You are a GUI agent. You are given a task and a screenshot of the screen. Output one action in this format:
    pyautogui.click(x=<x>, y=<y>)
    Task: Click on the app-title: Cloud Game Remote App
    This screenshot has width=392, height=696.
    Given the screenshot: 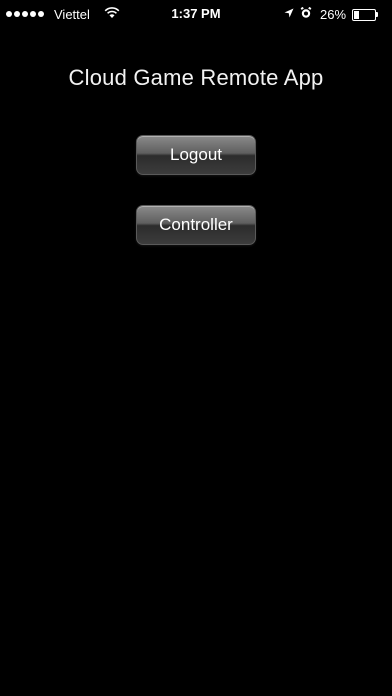 What is the action you would take?
    pyautogui.click(x=196, y=77)
    